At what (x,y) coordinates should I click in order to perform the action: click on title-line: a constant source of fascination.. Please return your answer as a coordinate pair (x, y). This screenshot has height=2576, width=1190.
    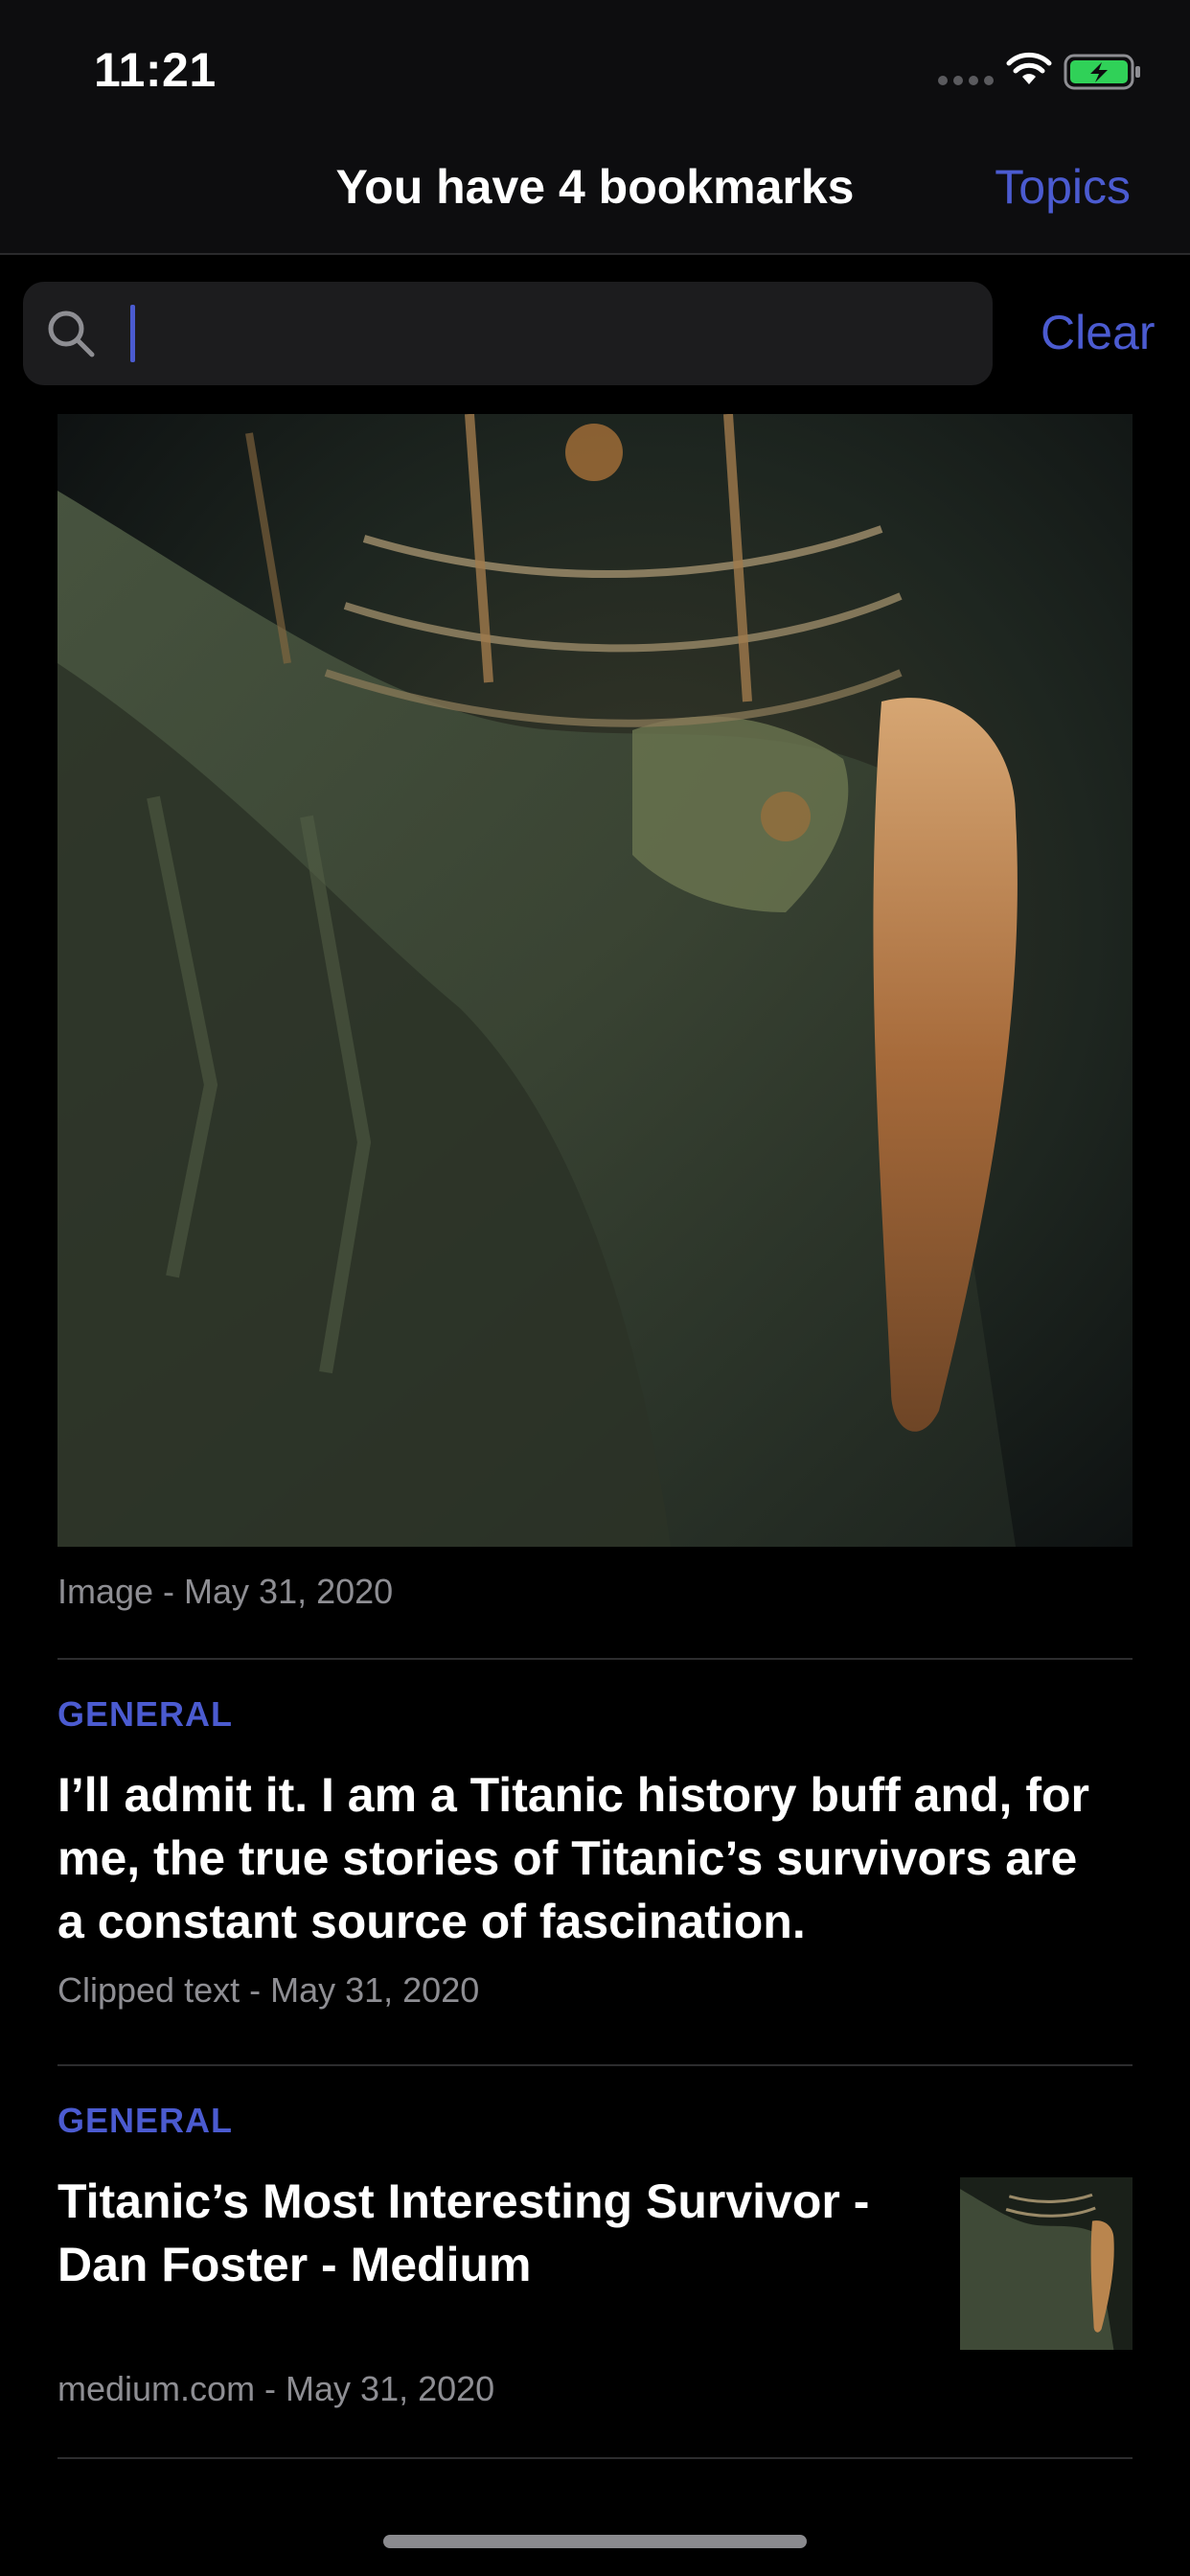
    Looking at the image, I should click on (432, 1921).